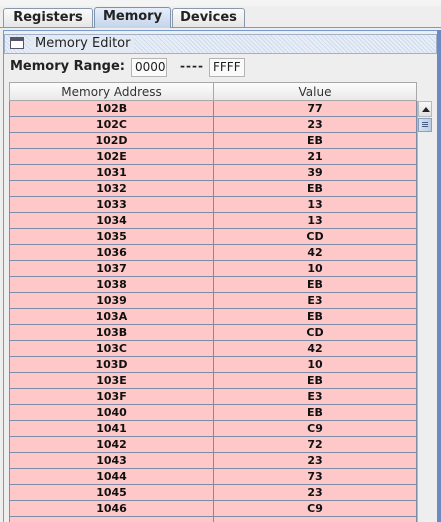 This screenshot has height=522, width=441. I want to click on value-cell: 73, so click(315, 477).